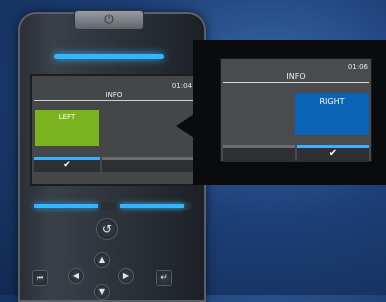 The image size is (386, 302). I want to click on power-button: ⏻, so click(109, 20).